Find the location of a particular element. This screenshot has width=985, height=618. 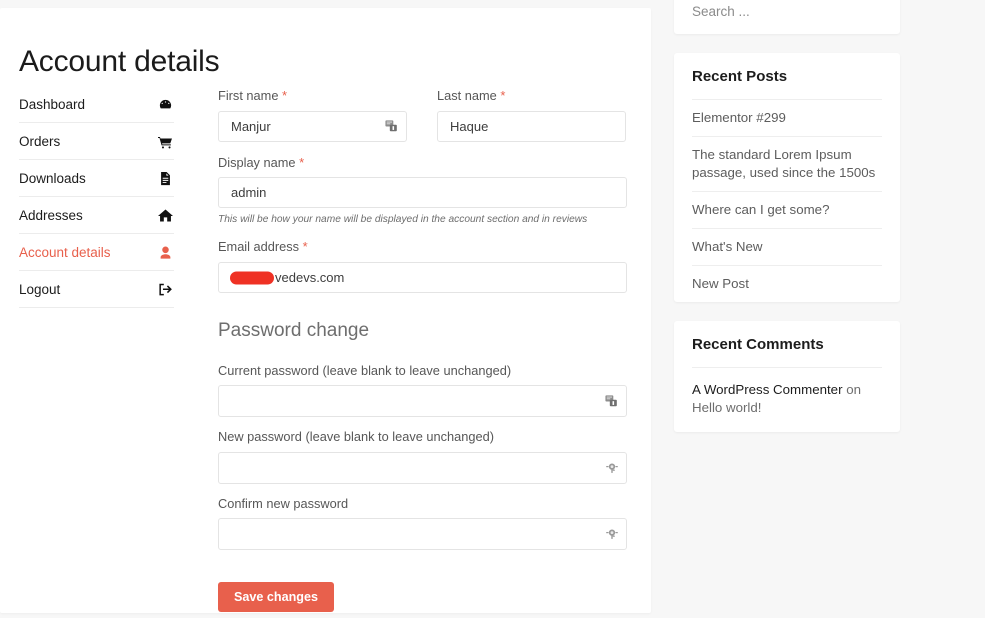

nav-item-logout: Logout is located at coordinates (96, 289).